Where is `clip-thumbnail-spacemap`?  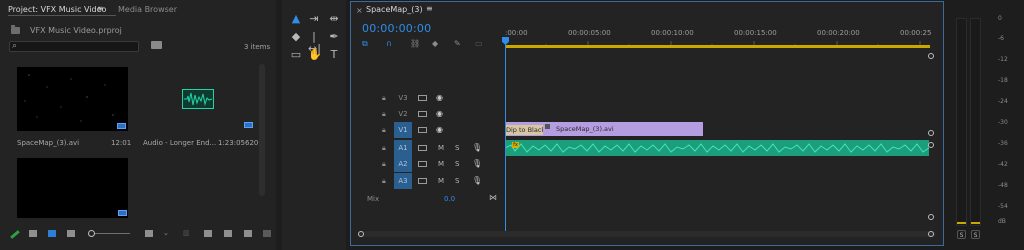 clip-thumbnail-spacemap is located at coordinates (72, 99).